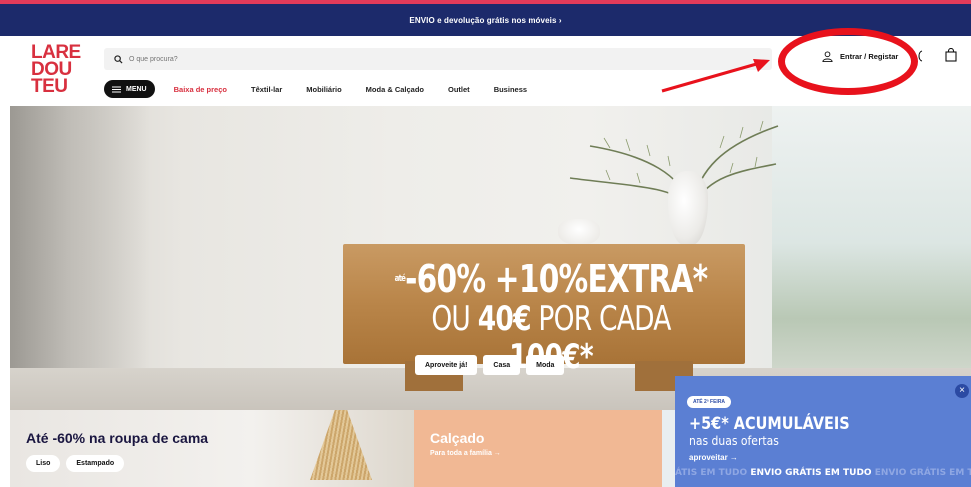 The width and height of the screenshot is (971, 487). What do you see at coordinates (510, 89) in the screenshot?
I see `nav-item-business: Business` at bounding box center [510, 89].